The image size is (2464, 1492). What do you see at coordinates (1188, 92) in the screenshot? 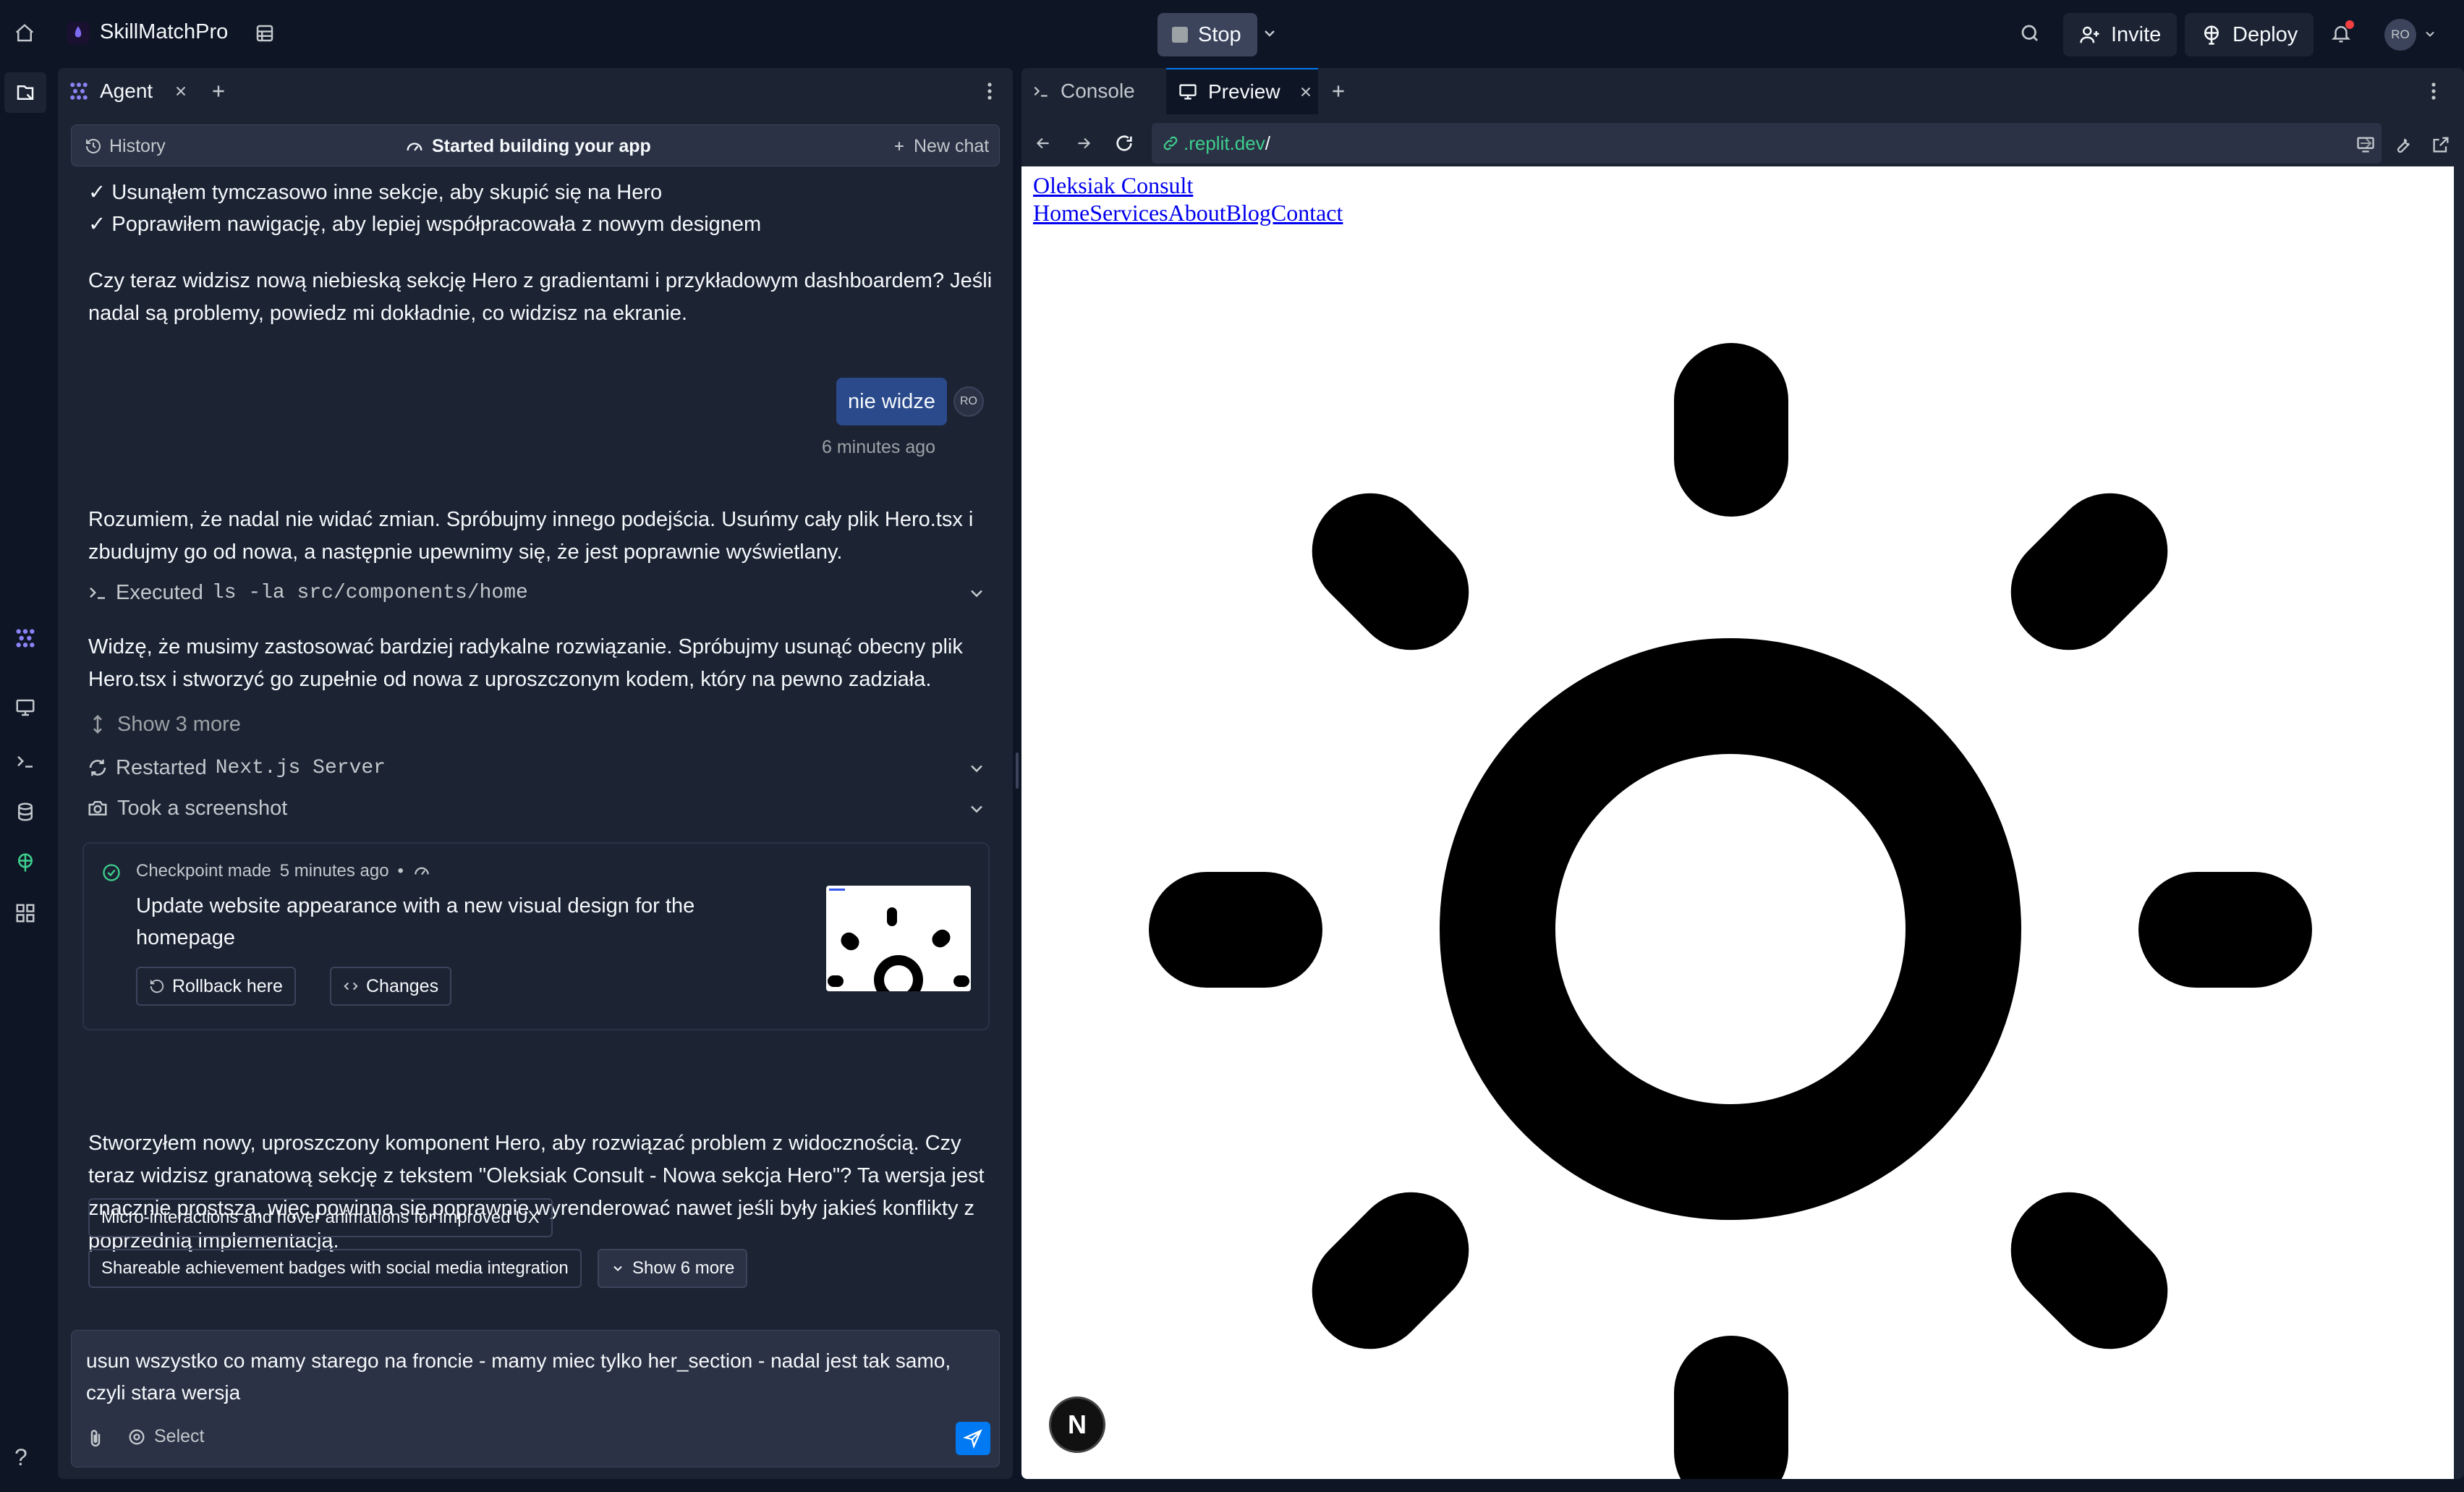
I see `monitor-icon` at bounding box center [1188, 92].